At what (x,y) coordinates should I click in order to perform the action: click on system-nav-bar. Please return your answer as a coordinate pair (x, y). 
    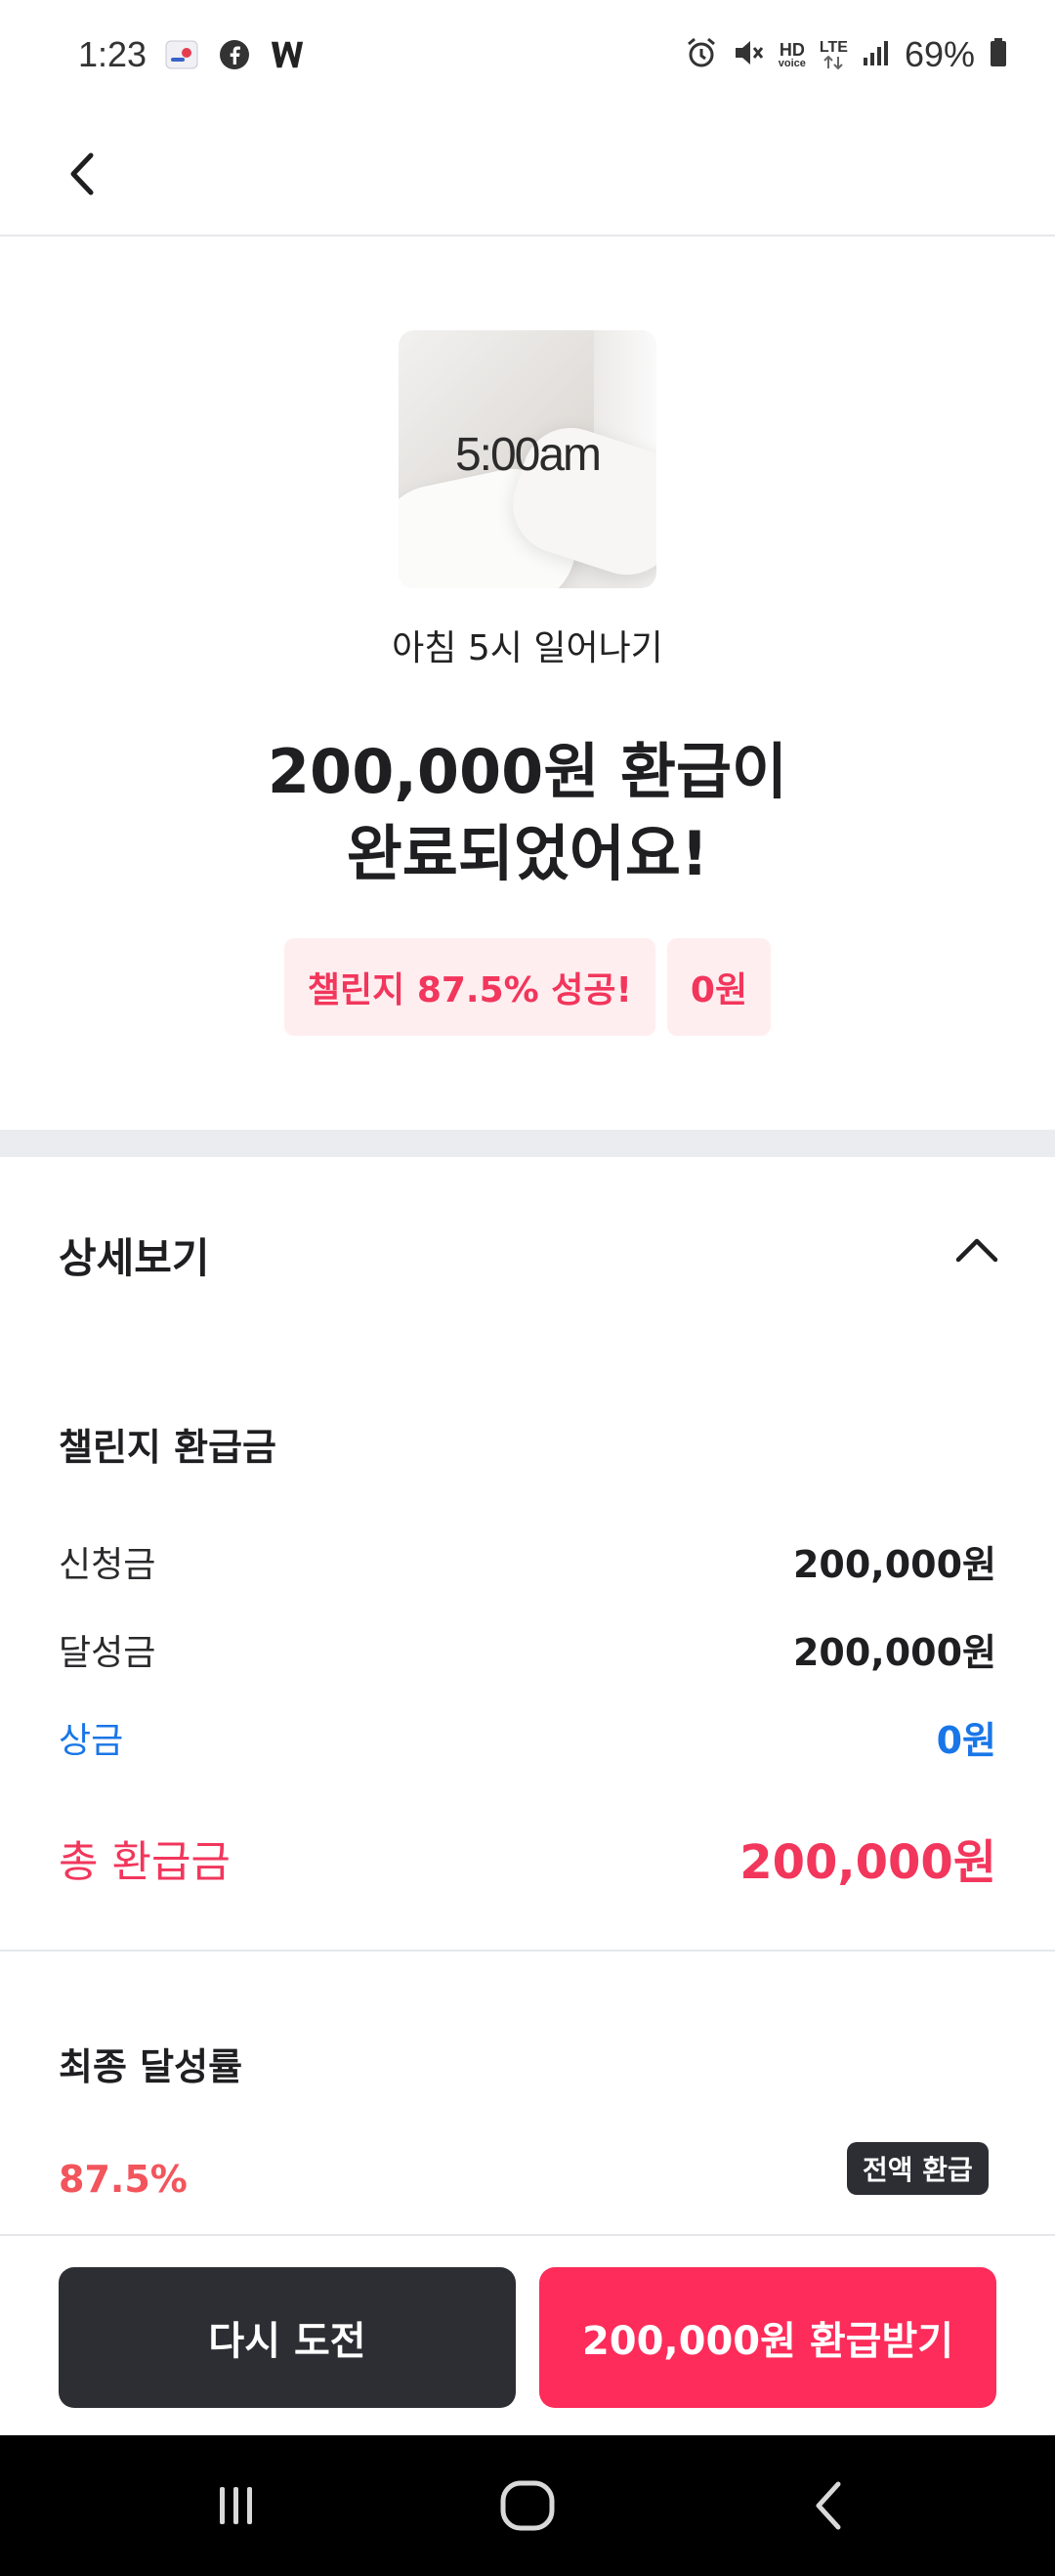
    Looking at the image, I should click on (527, 2506).